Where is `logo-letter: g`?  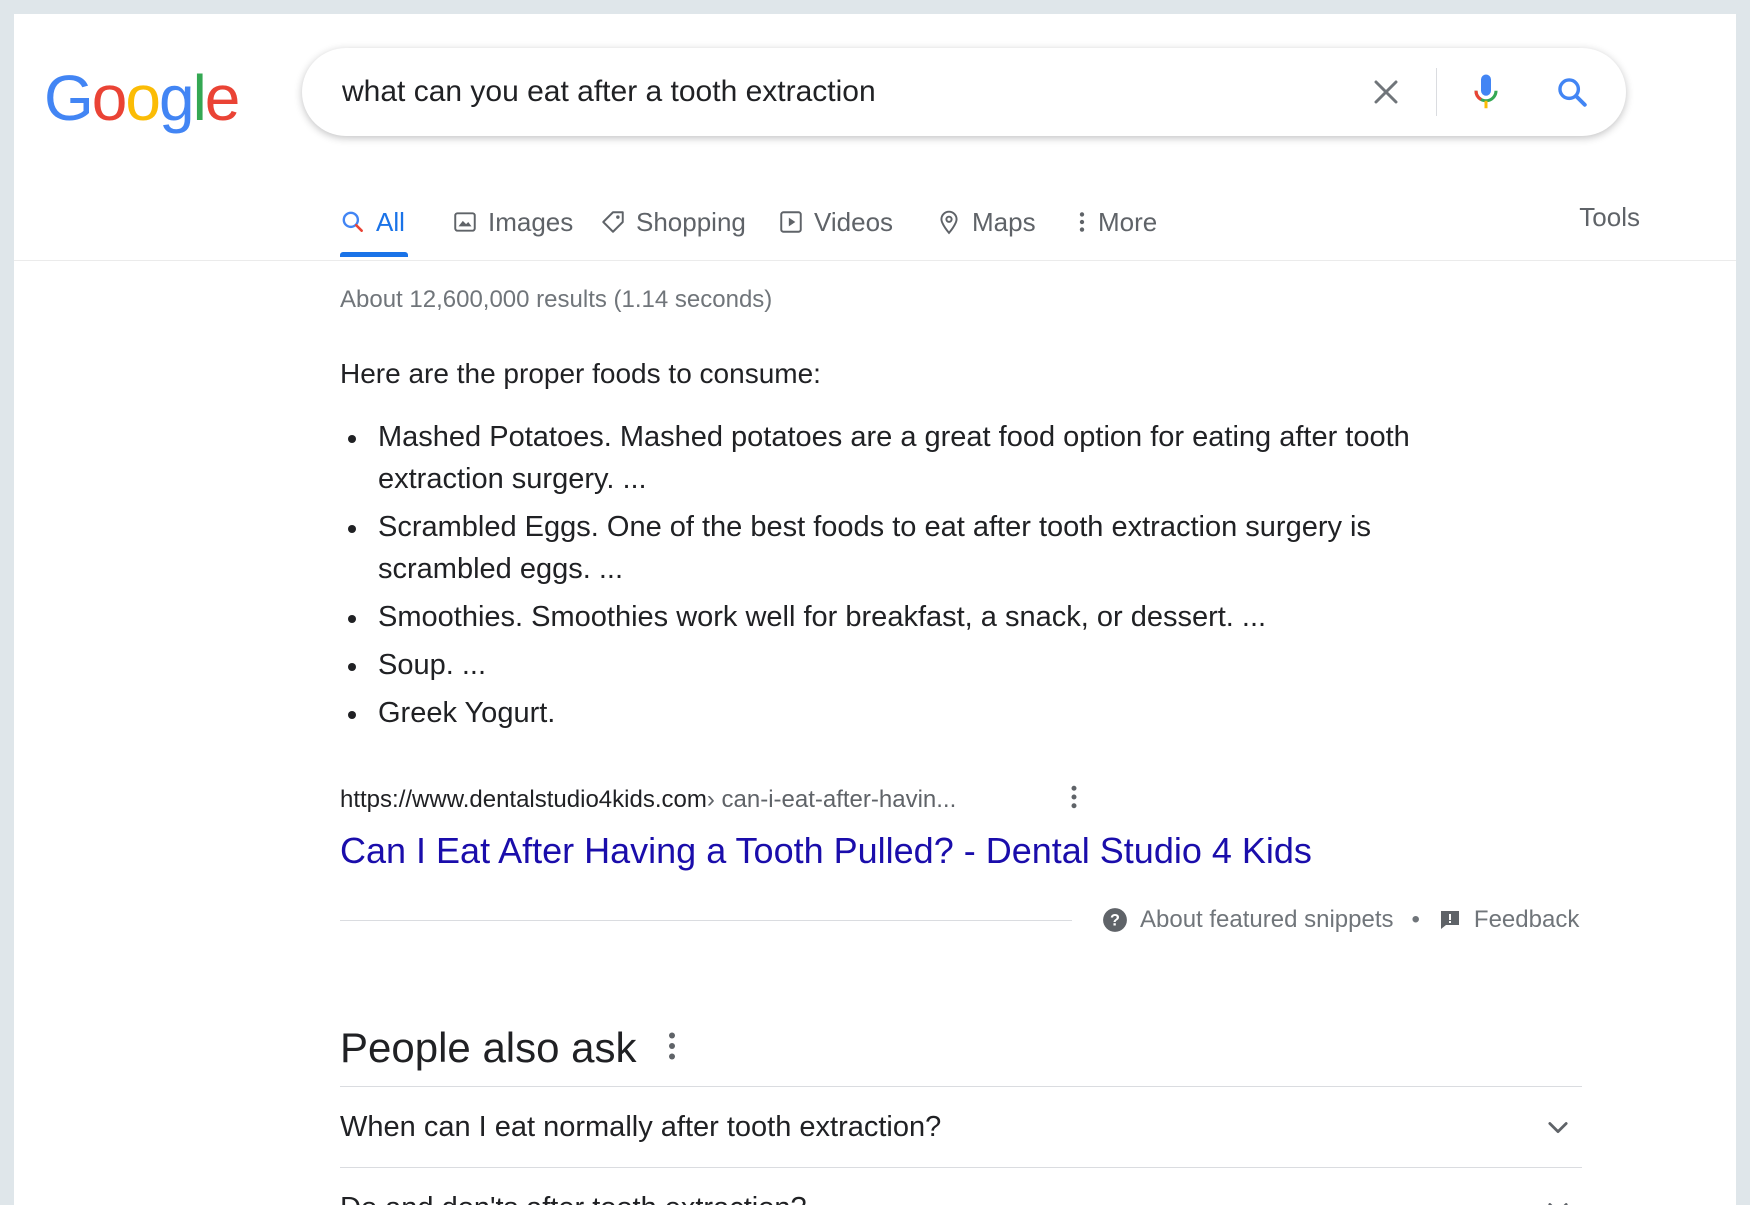 logo-letter: g is located at coordinates (176, 98).